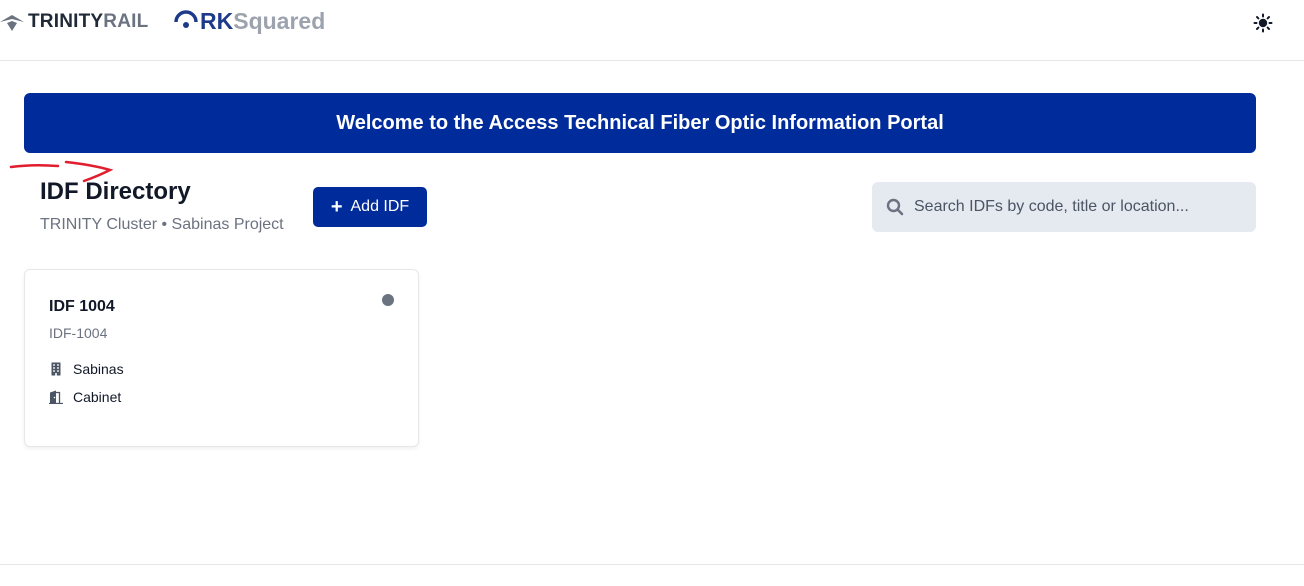  I want to click on page-subtitle: TRINITY Cluster • Sabinas Project, so click(162, 224).